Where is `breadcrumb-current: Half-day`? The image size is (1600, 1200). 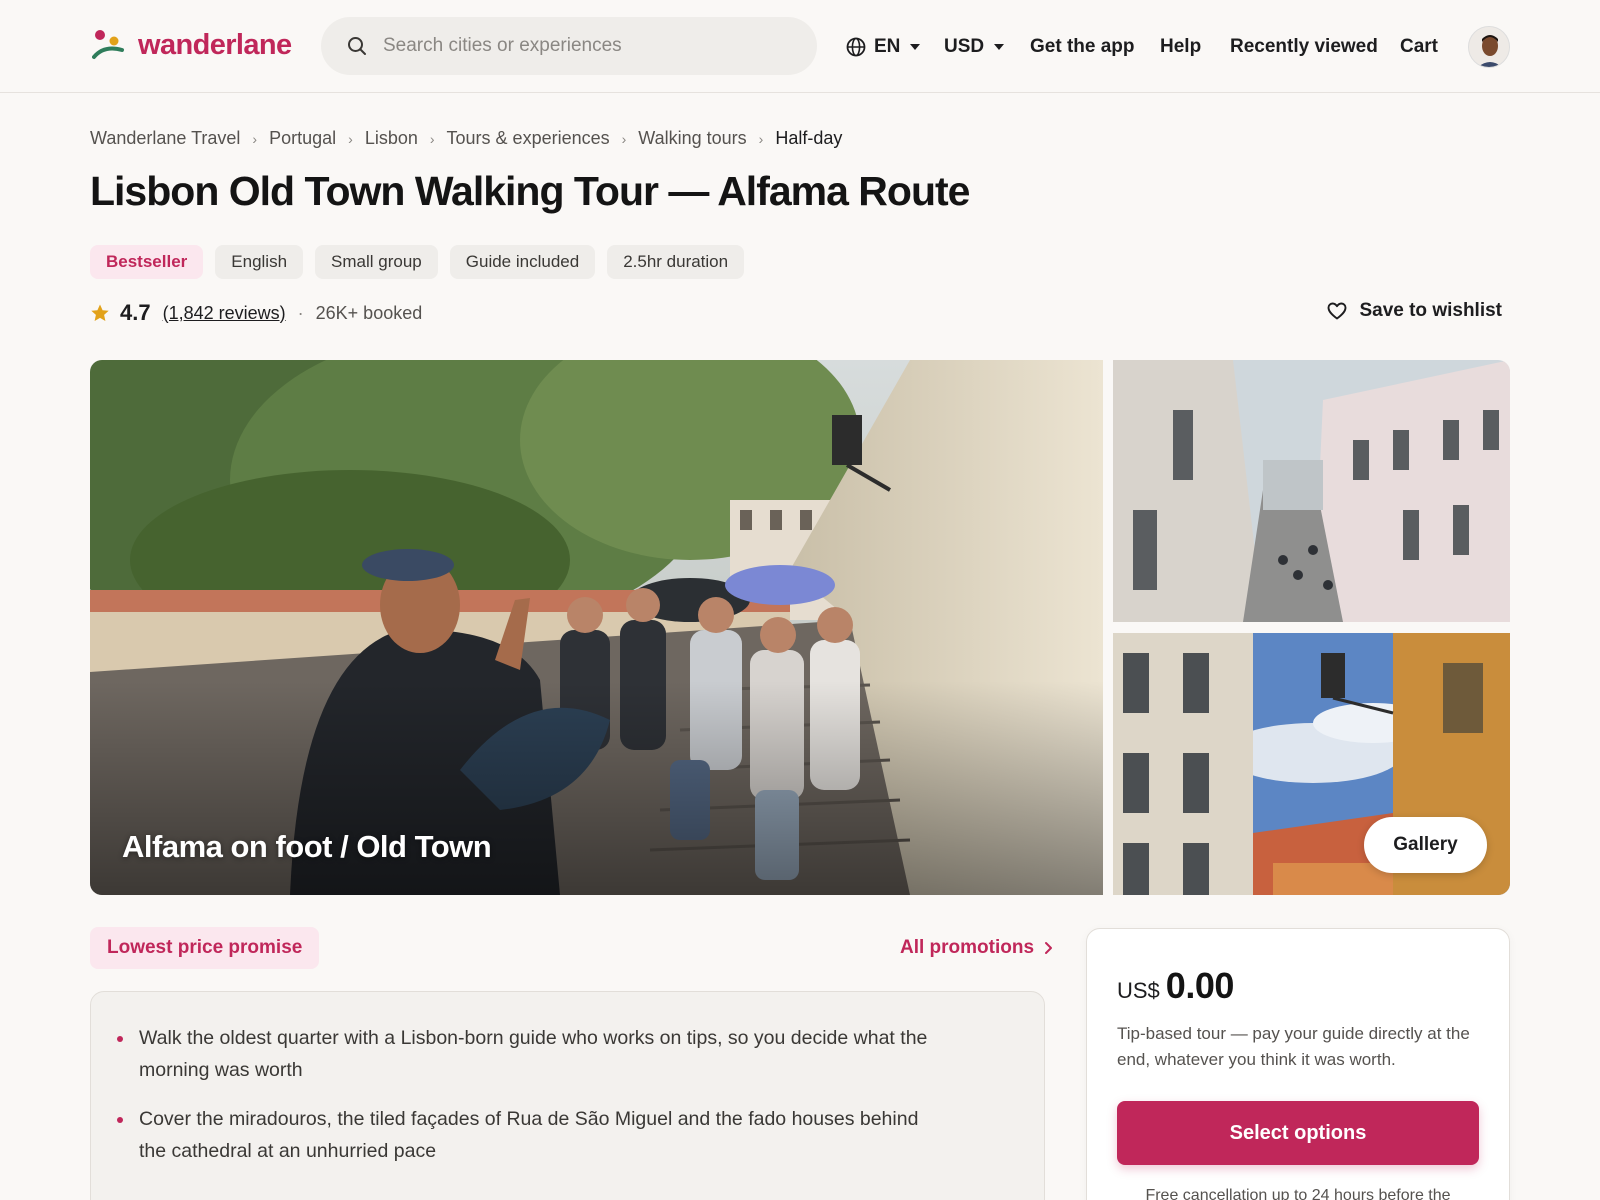 breadcrumb-current: Half-day is located at coordinates (809, 138).